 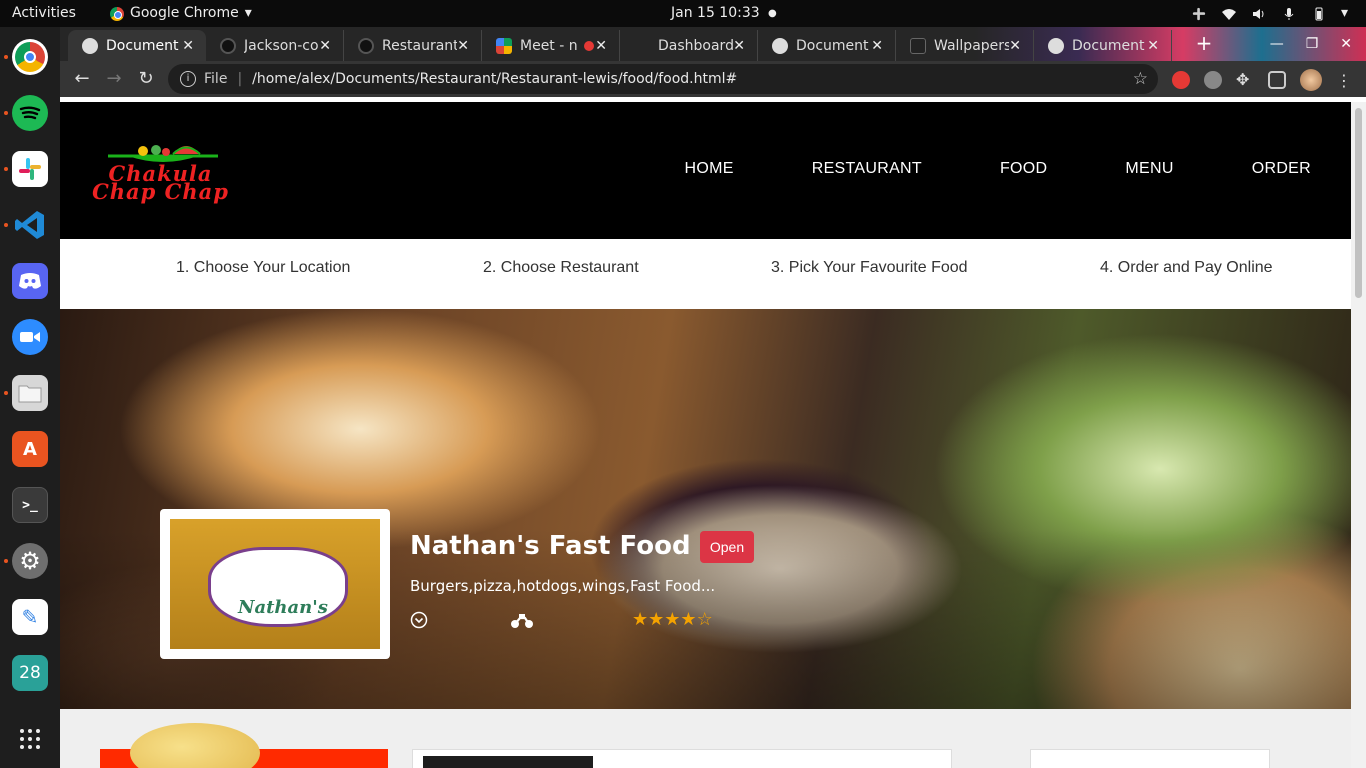 What do you see at coordinates (413, 45) in the screenshot?
I see `tab-restaurant: Restaurant ✕` at bounding box center [413, 45].